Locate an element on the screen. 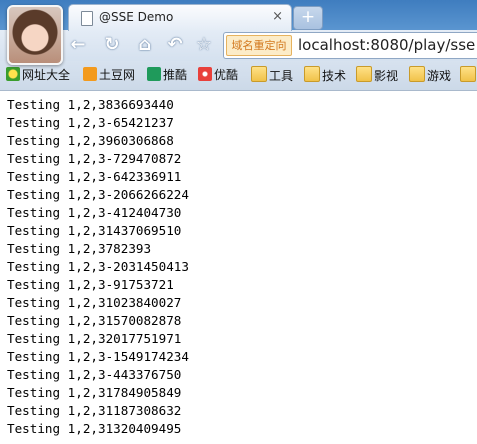 This screenshot has height=444, width=477. event-line: Testing 1,2,3-91753721 is located at coordinates (90, 284).